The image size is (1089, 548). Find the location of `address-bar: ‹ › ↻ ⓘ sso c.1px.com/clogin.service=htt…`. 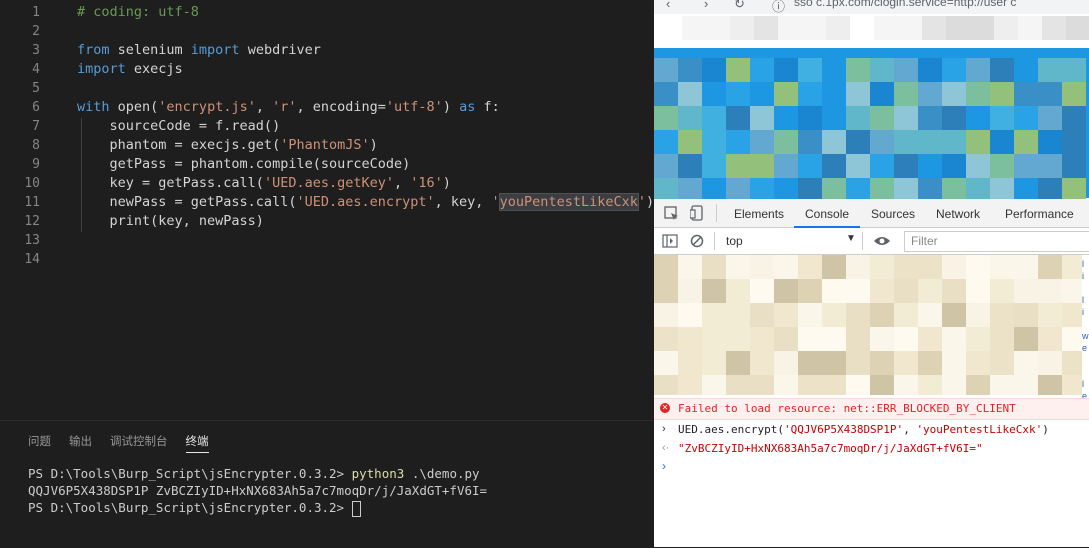

address-bar: ‹ › ↻ ⓘ sso c.1px.com/clogin.service=htt… is located at coordinates (871, 7).